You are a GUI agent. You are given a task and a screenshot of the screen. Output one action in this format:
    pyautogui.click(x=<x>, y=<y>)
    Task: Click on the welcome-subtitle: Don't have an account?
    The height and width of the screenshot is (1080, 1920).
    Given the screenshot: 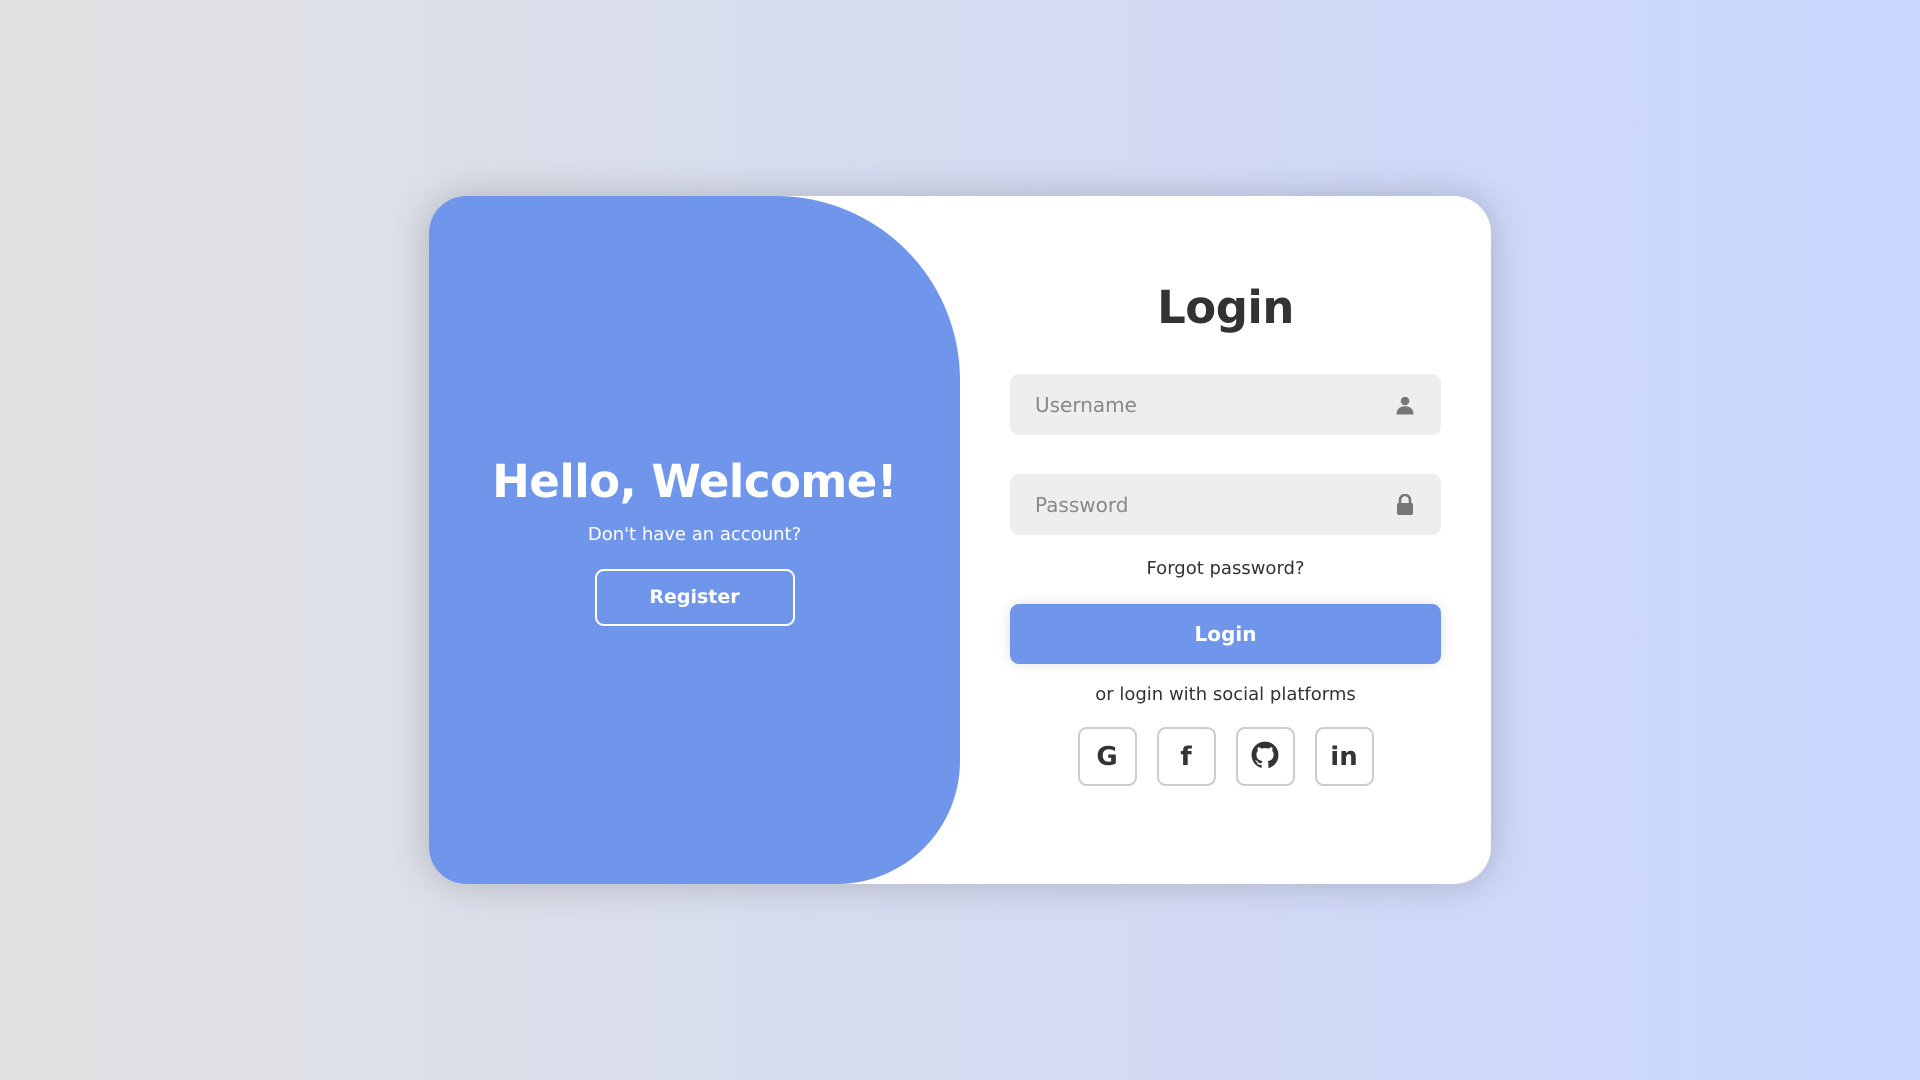 What is the action you would take?
    pyautogui.click(x=694, y=534)
    